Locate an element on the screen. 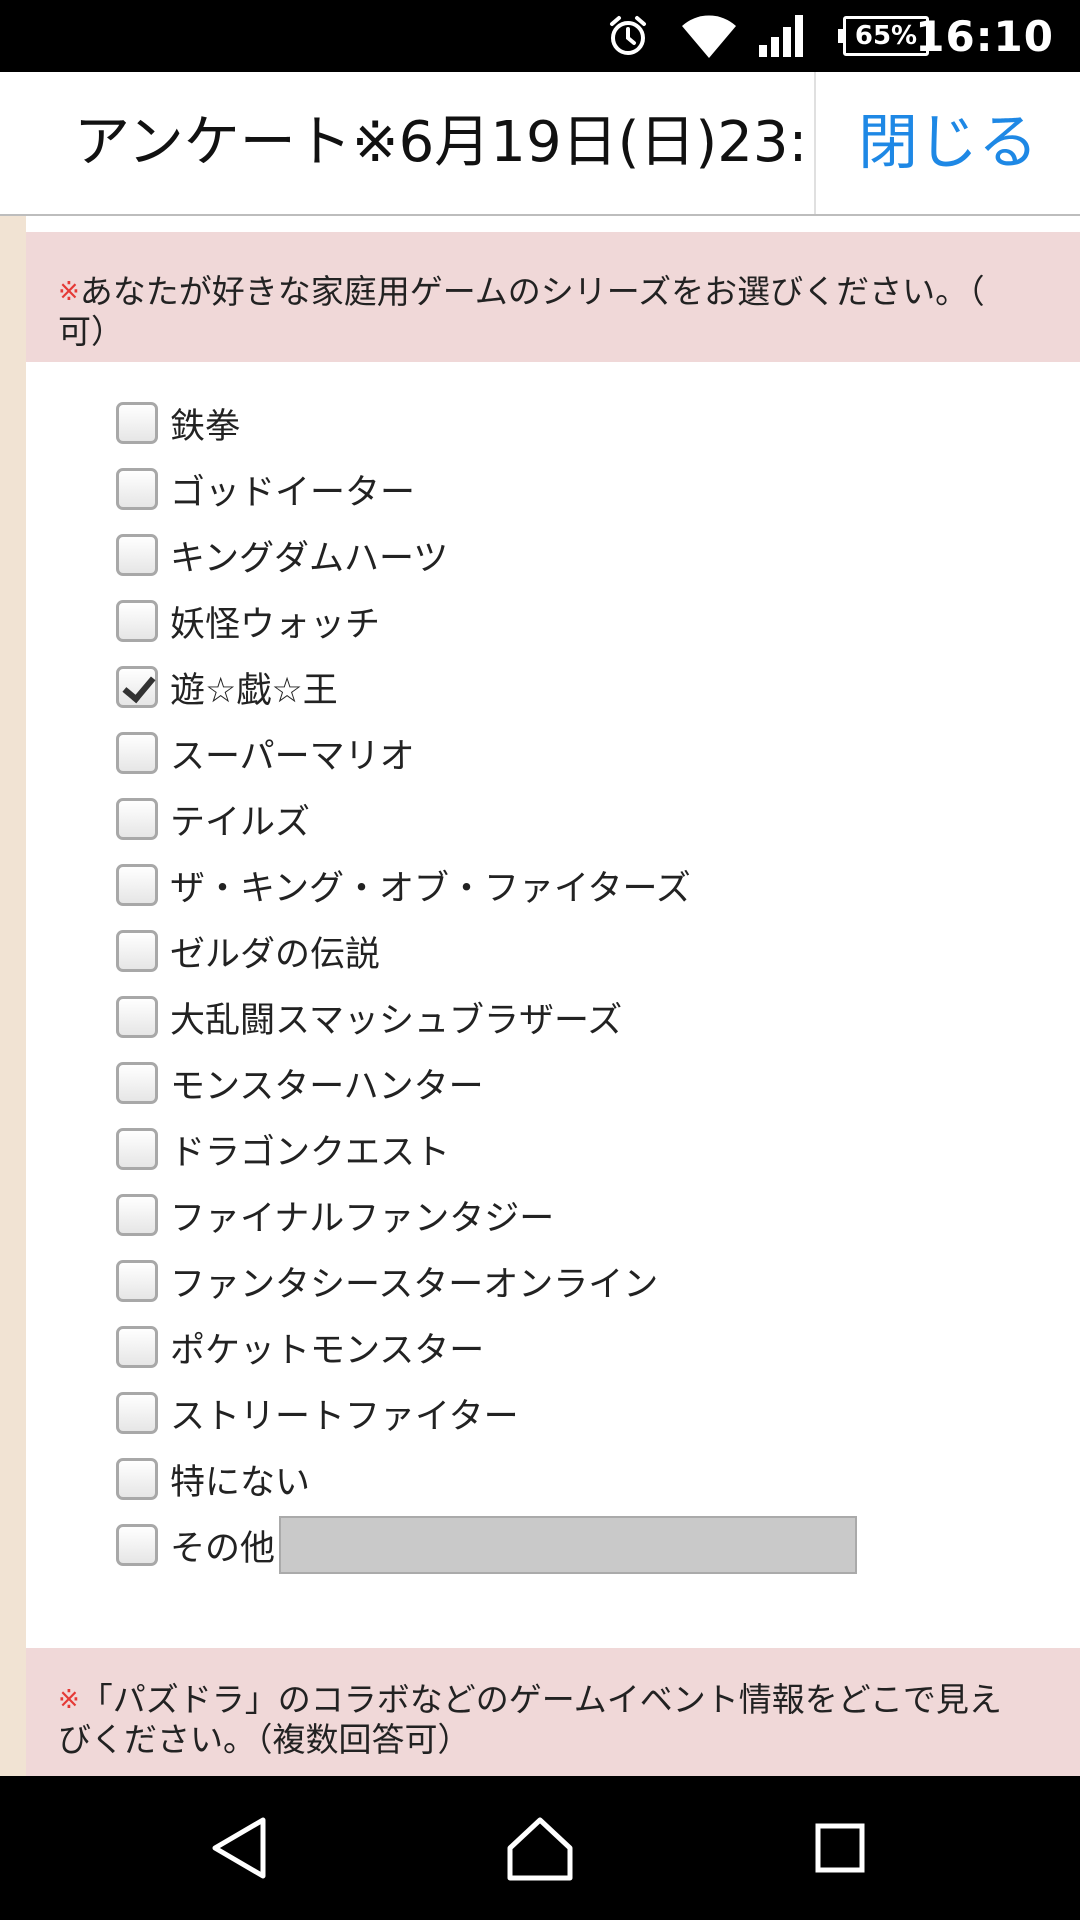 The height and width of the screenshot is (1920, 1080). option-label: テイルズ is located at coordinates (240, 819).